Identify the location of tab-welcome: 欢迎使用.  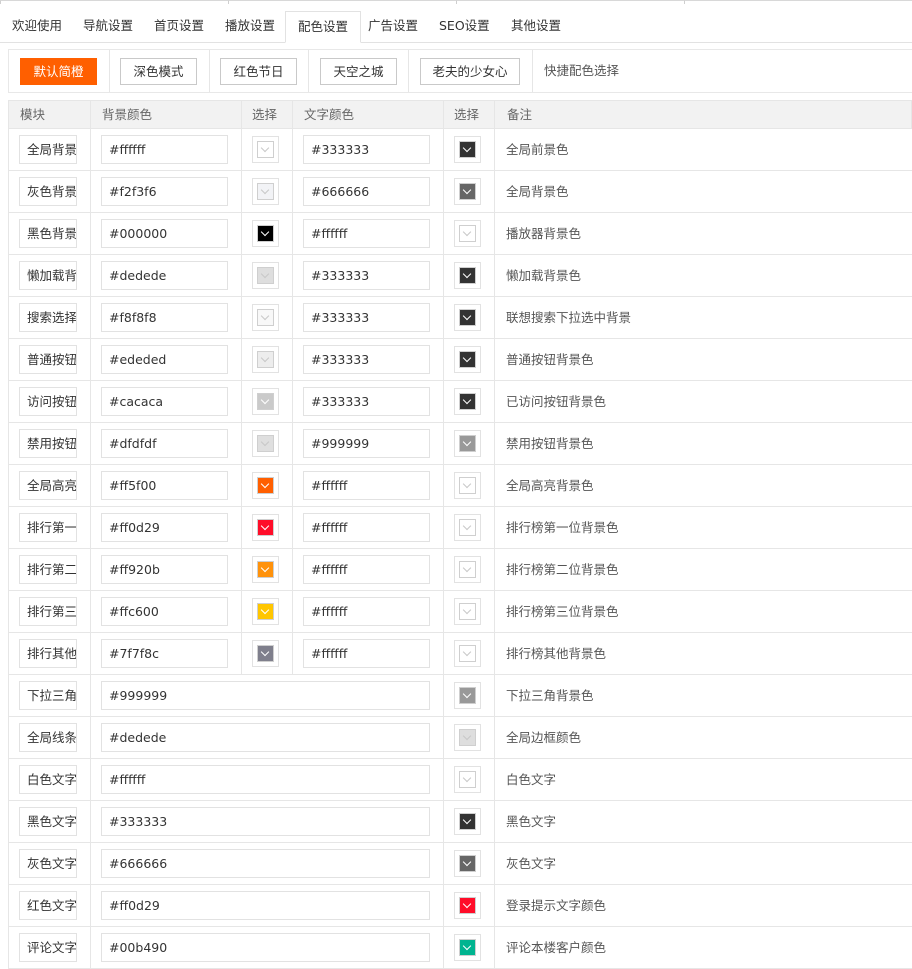
(37, 26).